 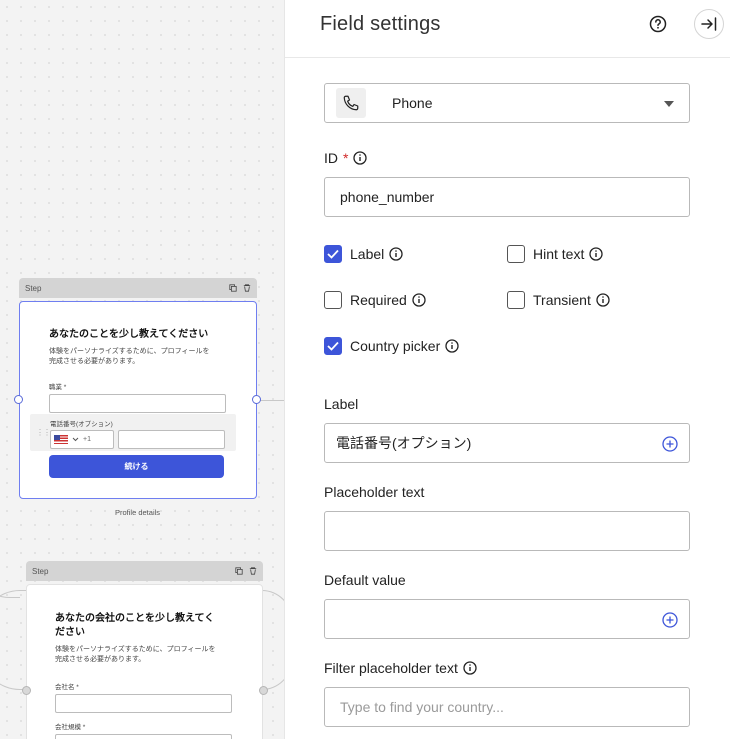 What do you see at coordinates (129, 334) in the screenshot?
I see `step-title: あなたのことを少し教えてください` at bounding box center [129, 334].